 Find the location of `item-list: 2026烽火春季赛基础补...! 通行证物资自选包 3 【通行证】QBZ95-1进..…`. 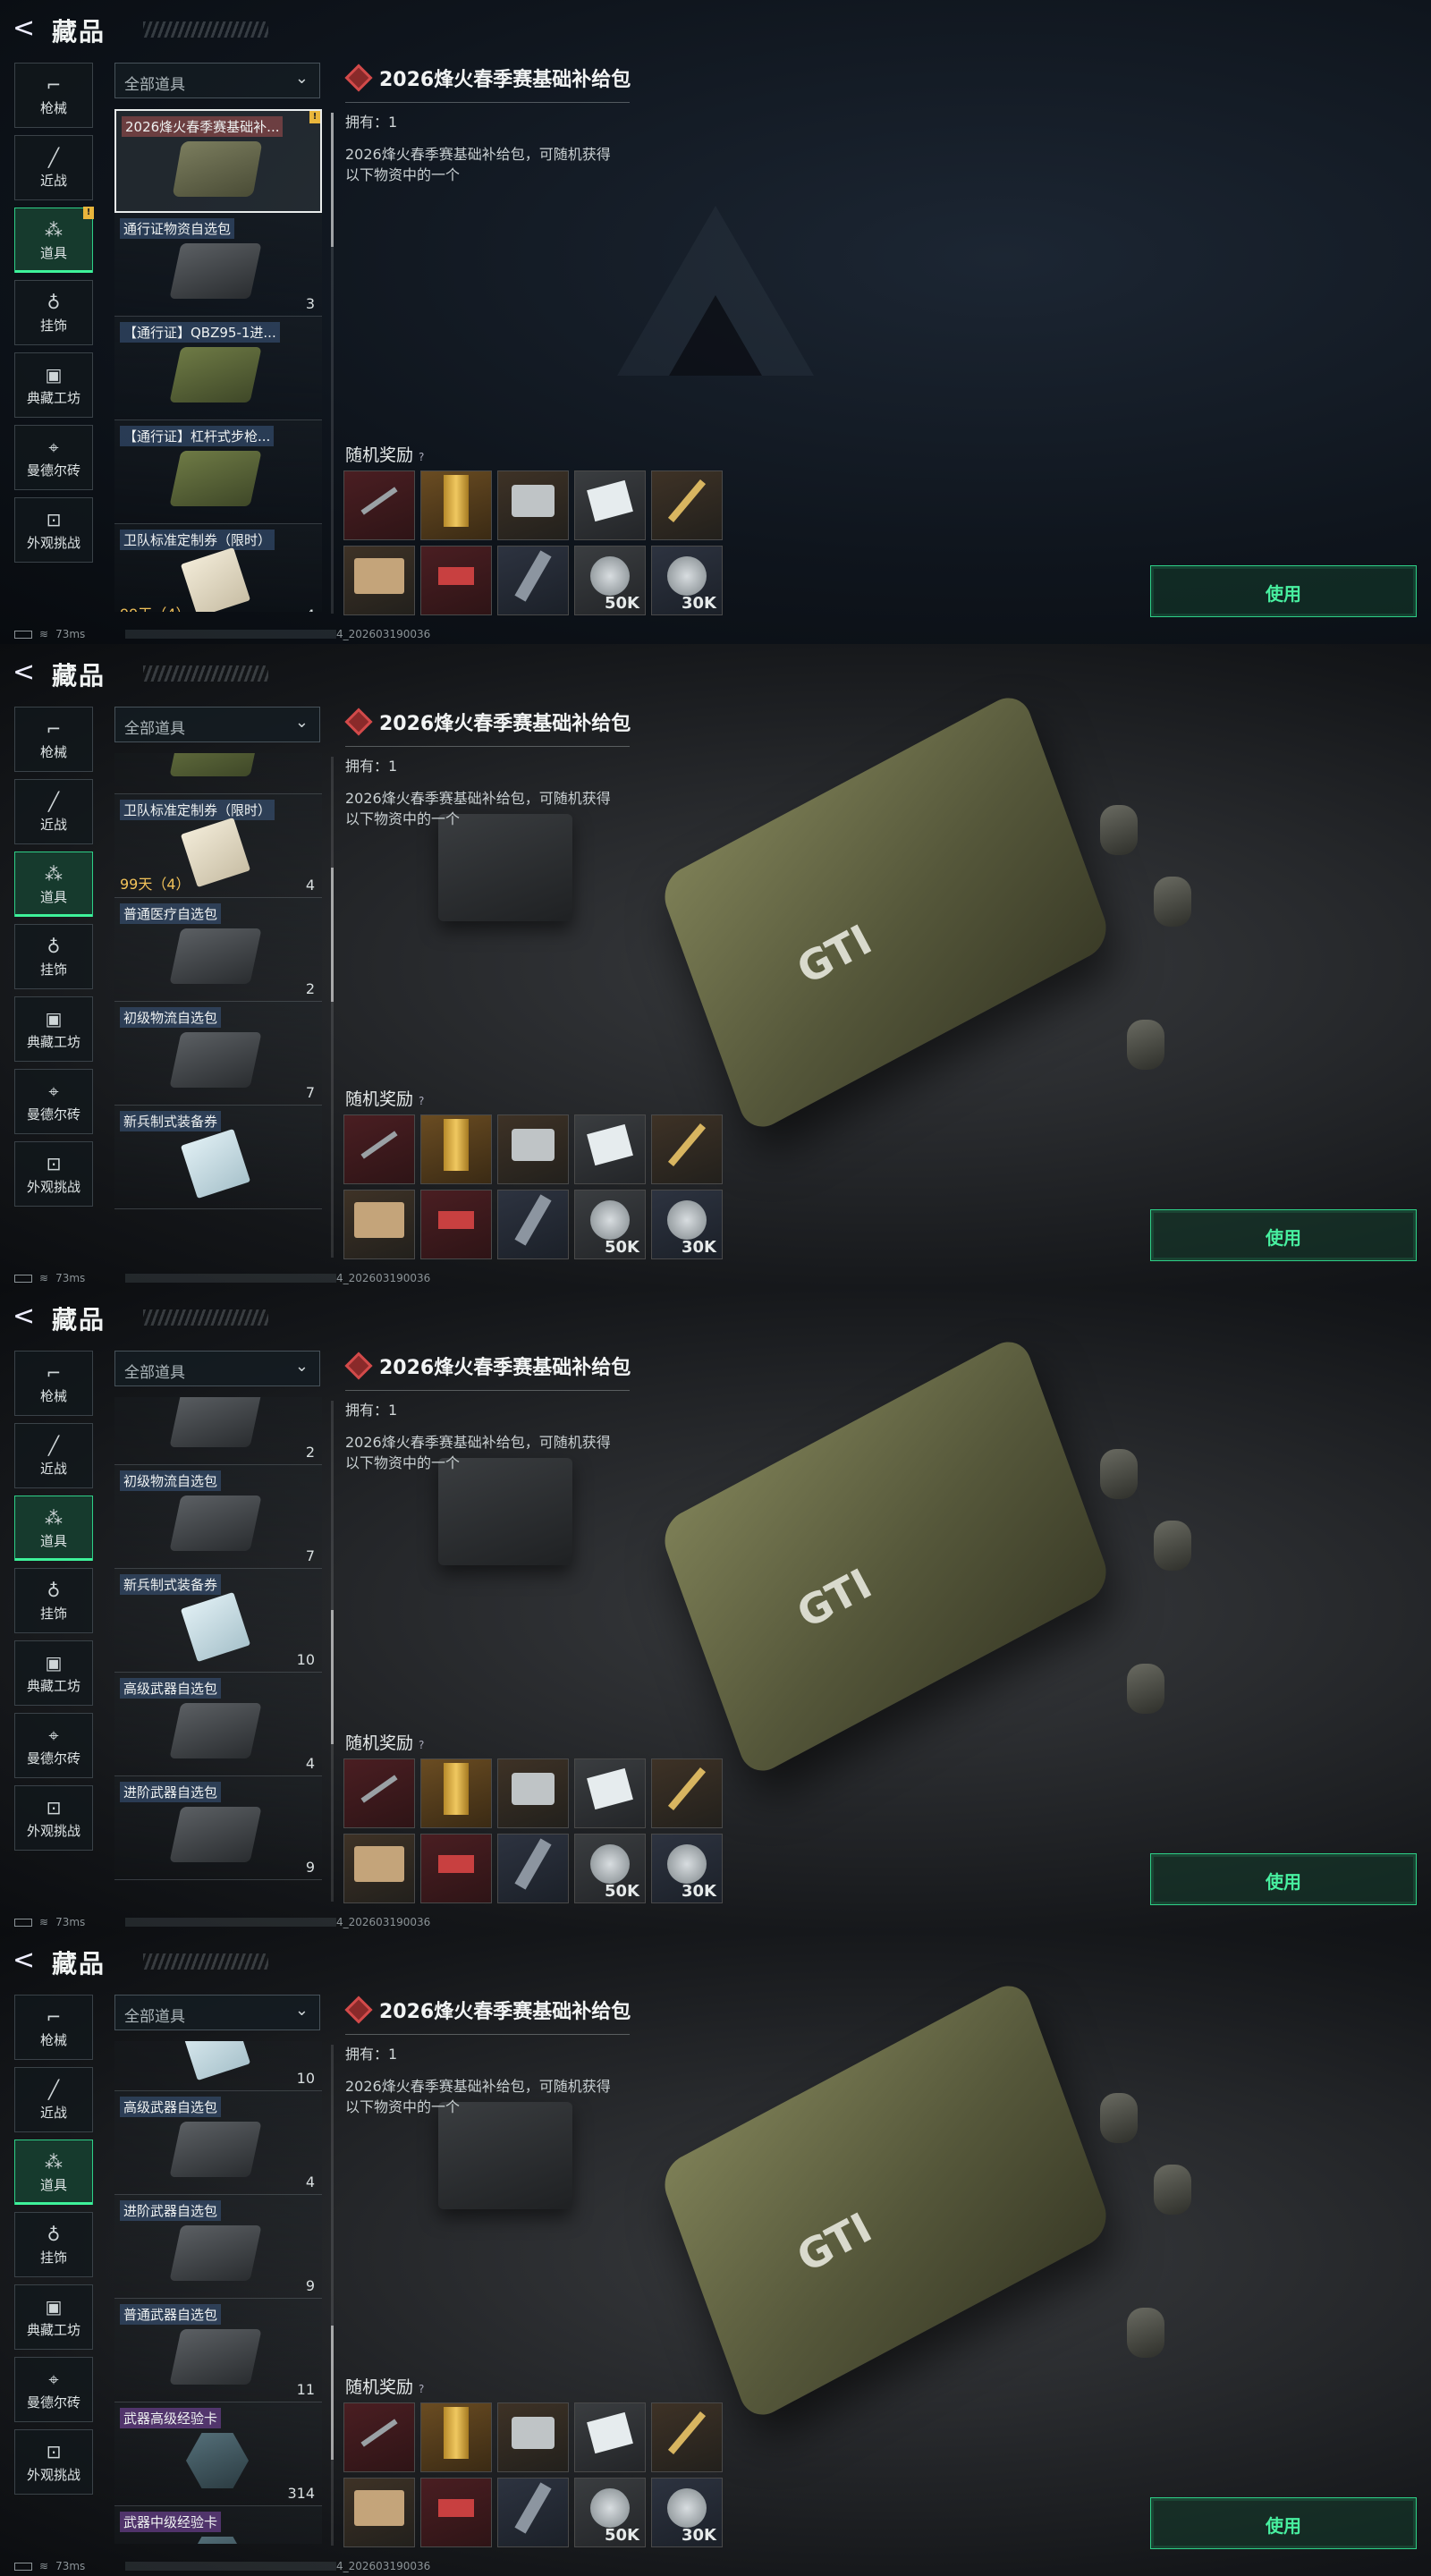

item-list: 2026烽火春季赛基础补...! 通行证物资自选包 3 【通行证】QBZ95-1进..… is located at coordinates (218, 360).